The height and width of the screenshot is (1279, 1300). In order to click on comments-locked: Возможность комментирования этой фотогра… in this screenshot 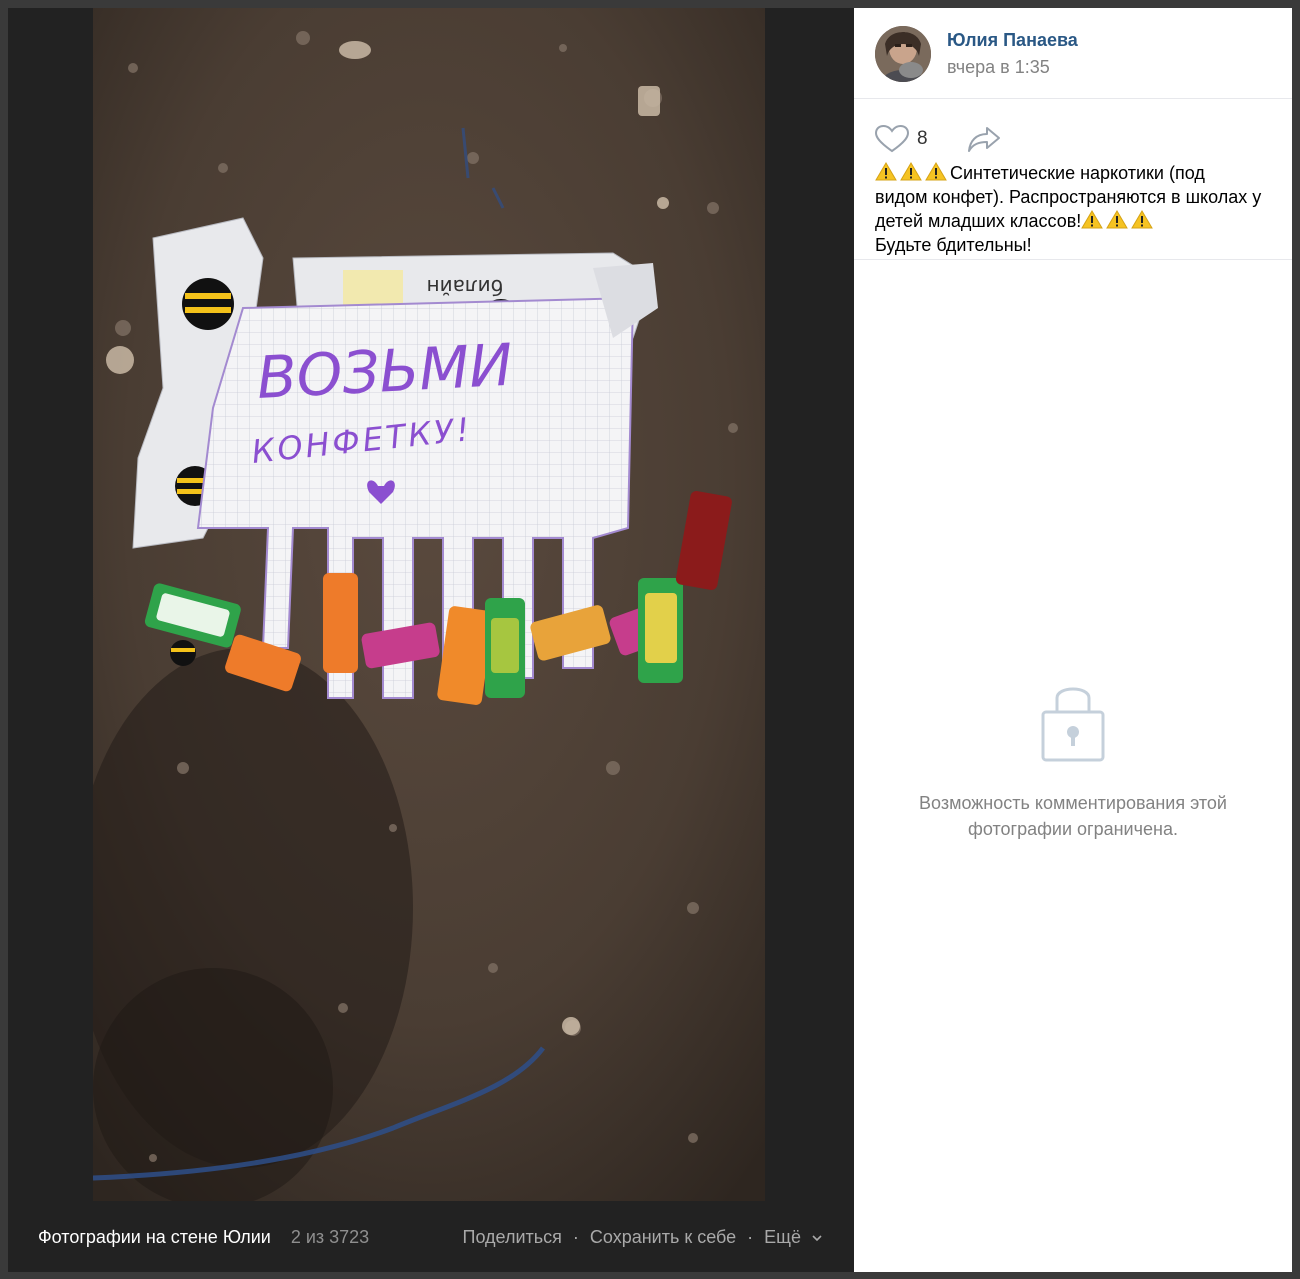, I will do `click(1073, 760)`.